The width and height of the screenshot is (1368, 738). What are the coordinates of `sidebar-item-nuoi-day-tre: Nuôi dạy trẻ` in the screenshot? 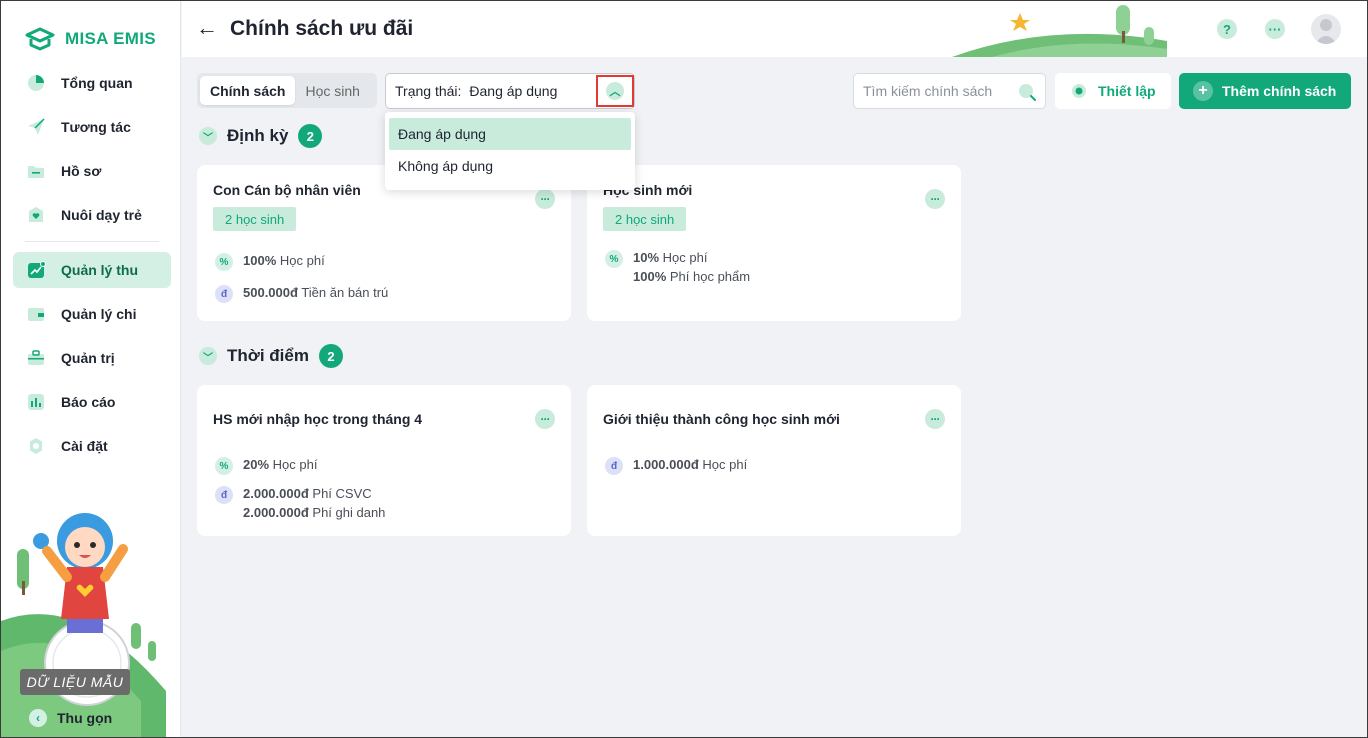 It's located at (92, 215).